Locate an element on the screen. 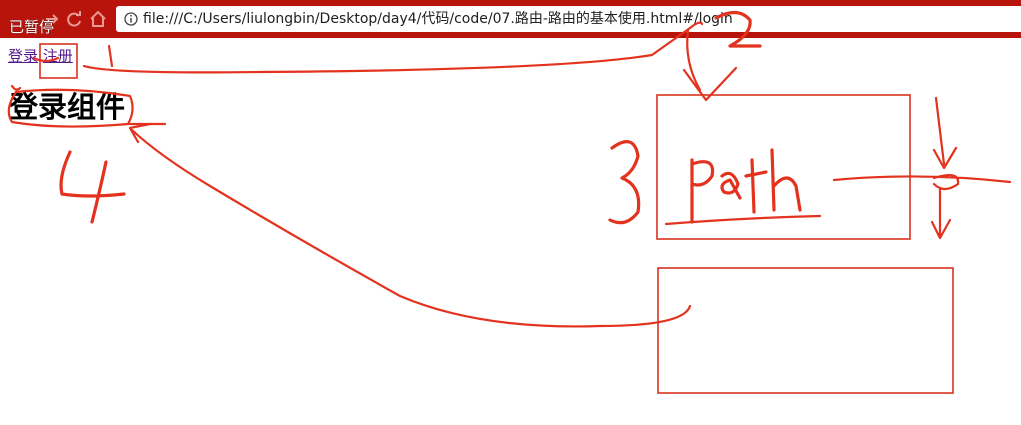  path-underline is located at coordinates (743, 220).